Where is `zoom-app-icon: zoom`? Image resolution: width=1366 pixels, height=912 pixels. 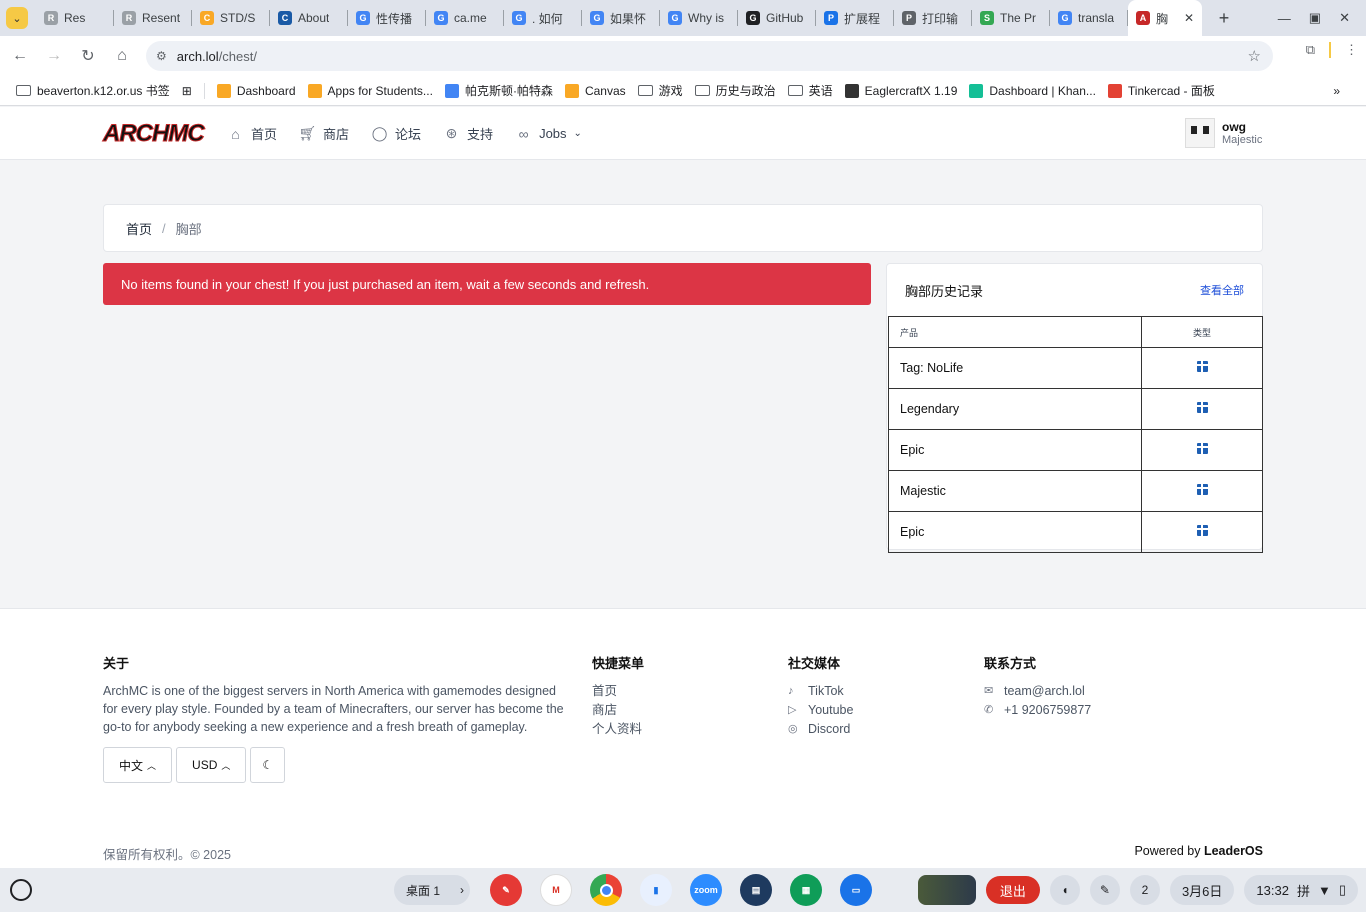 zoom-app-icon: zoom is located at coordinates (706, 890).